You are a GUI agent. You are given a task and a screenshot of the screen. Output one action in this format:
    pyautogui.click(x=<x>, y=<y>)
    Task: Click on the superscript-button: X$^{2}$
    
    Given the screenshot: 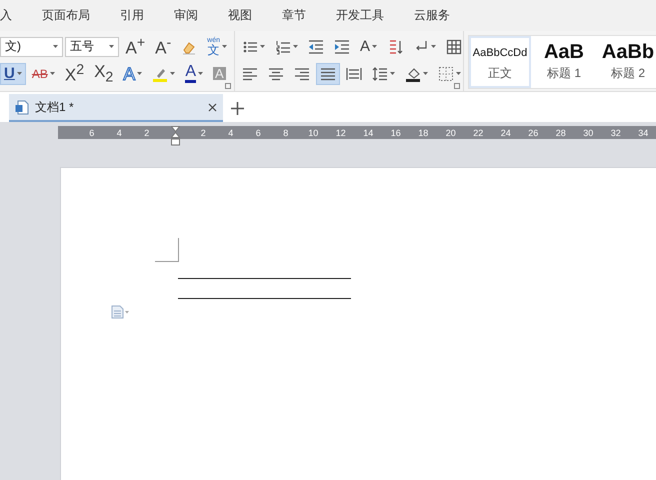 What is the action you would take?
    pyautogui.click(x=74, y=73)
    